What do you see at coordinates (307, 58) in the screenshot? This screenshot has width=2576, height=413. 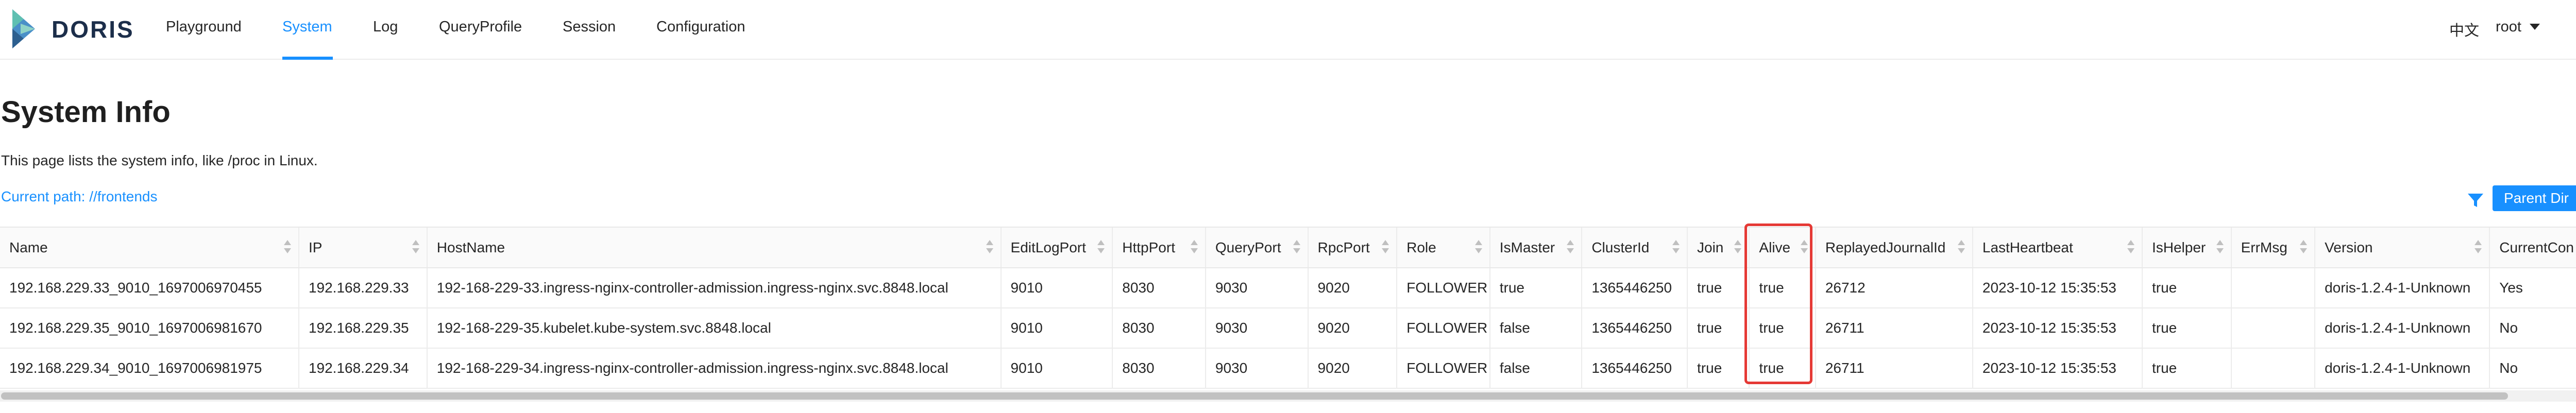 I see `active-tab-indicator` at bounding box center [307, 58].